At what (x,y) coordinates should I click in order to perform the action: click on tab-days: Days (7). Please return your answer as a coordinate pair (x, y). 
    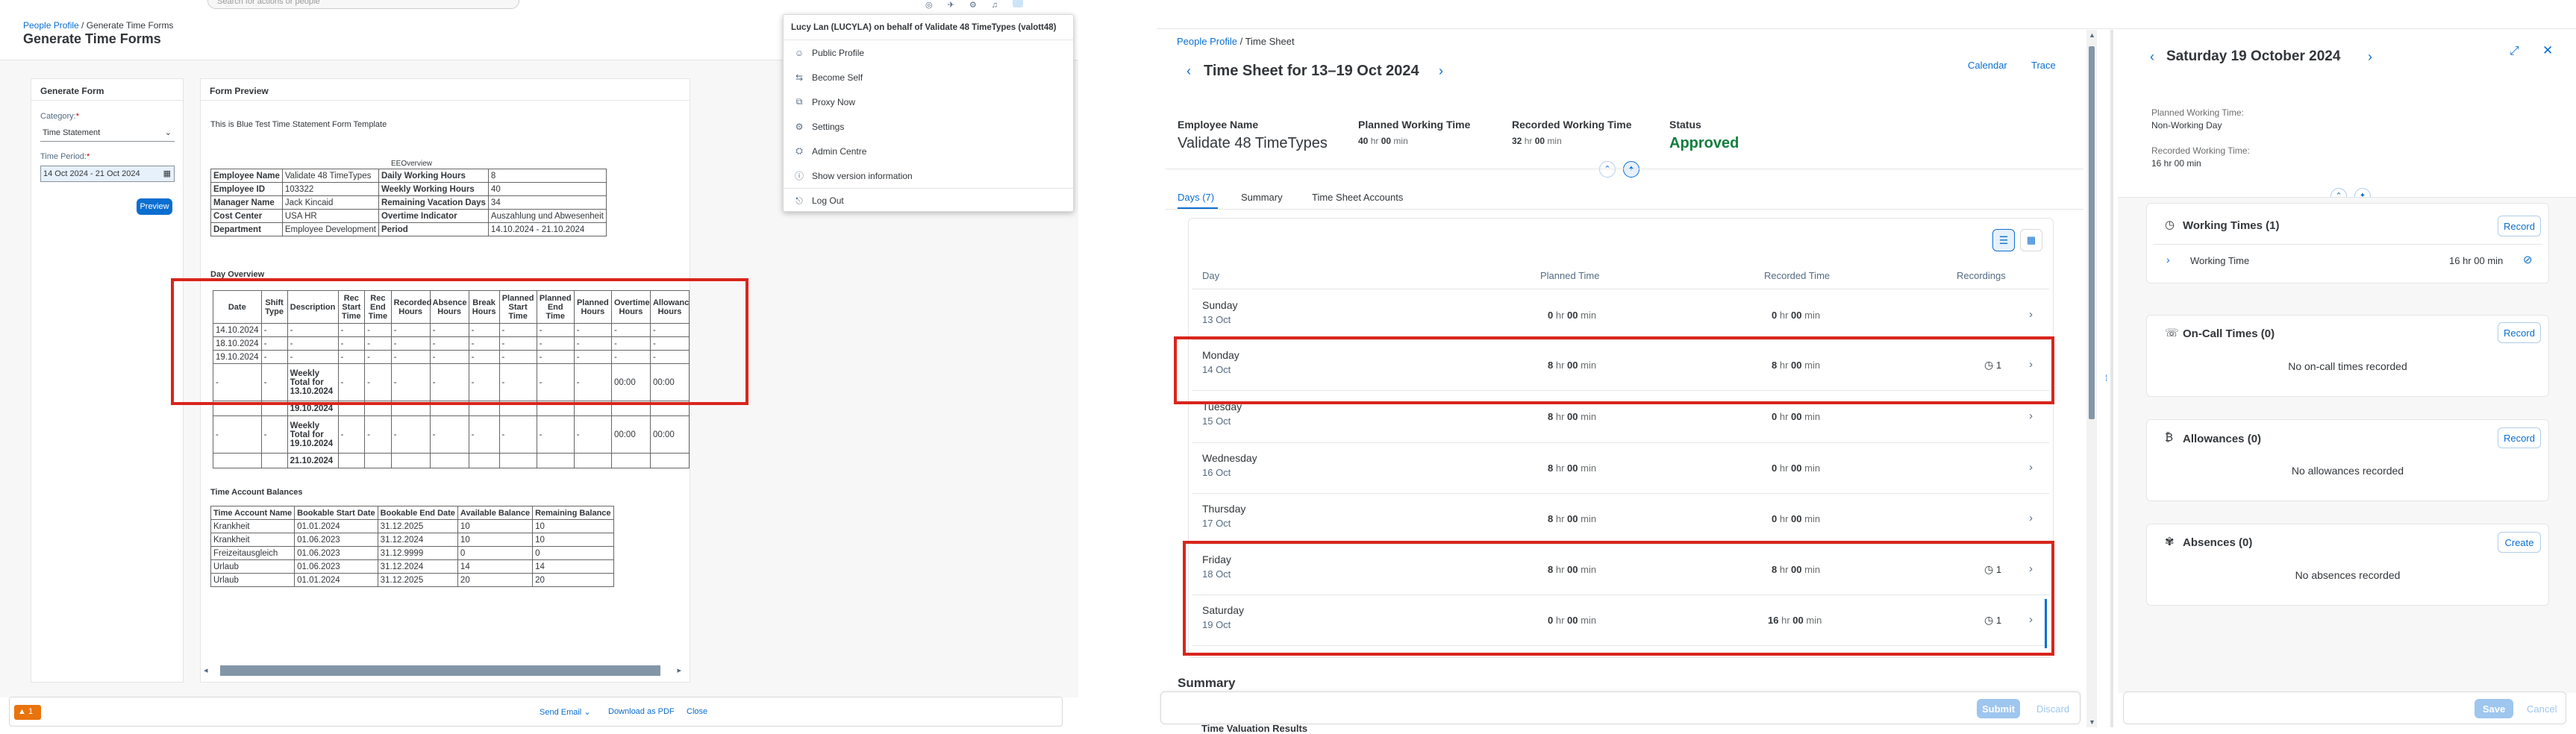
    Looking at the image, I should click on (1196, 197).